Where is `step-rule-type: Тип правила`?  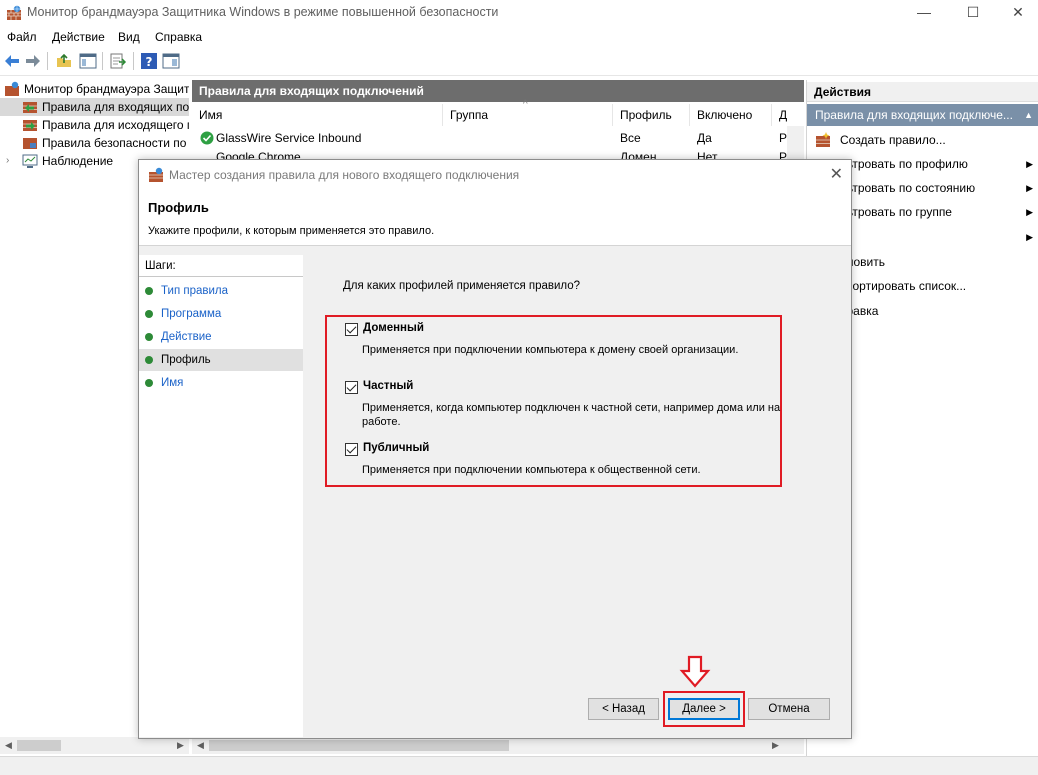 step-rule-type: Тип правила is located at coordinates (221, 291).